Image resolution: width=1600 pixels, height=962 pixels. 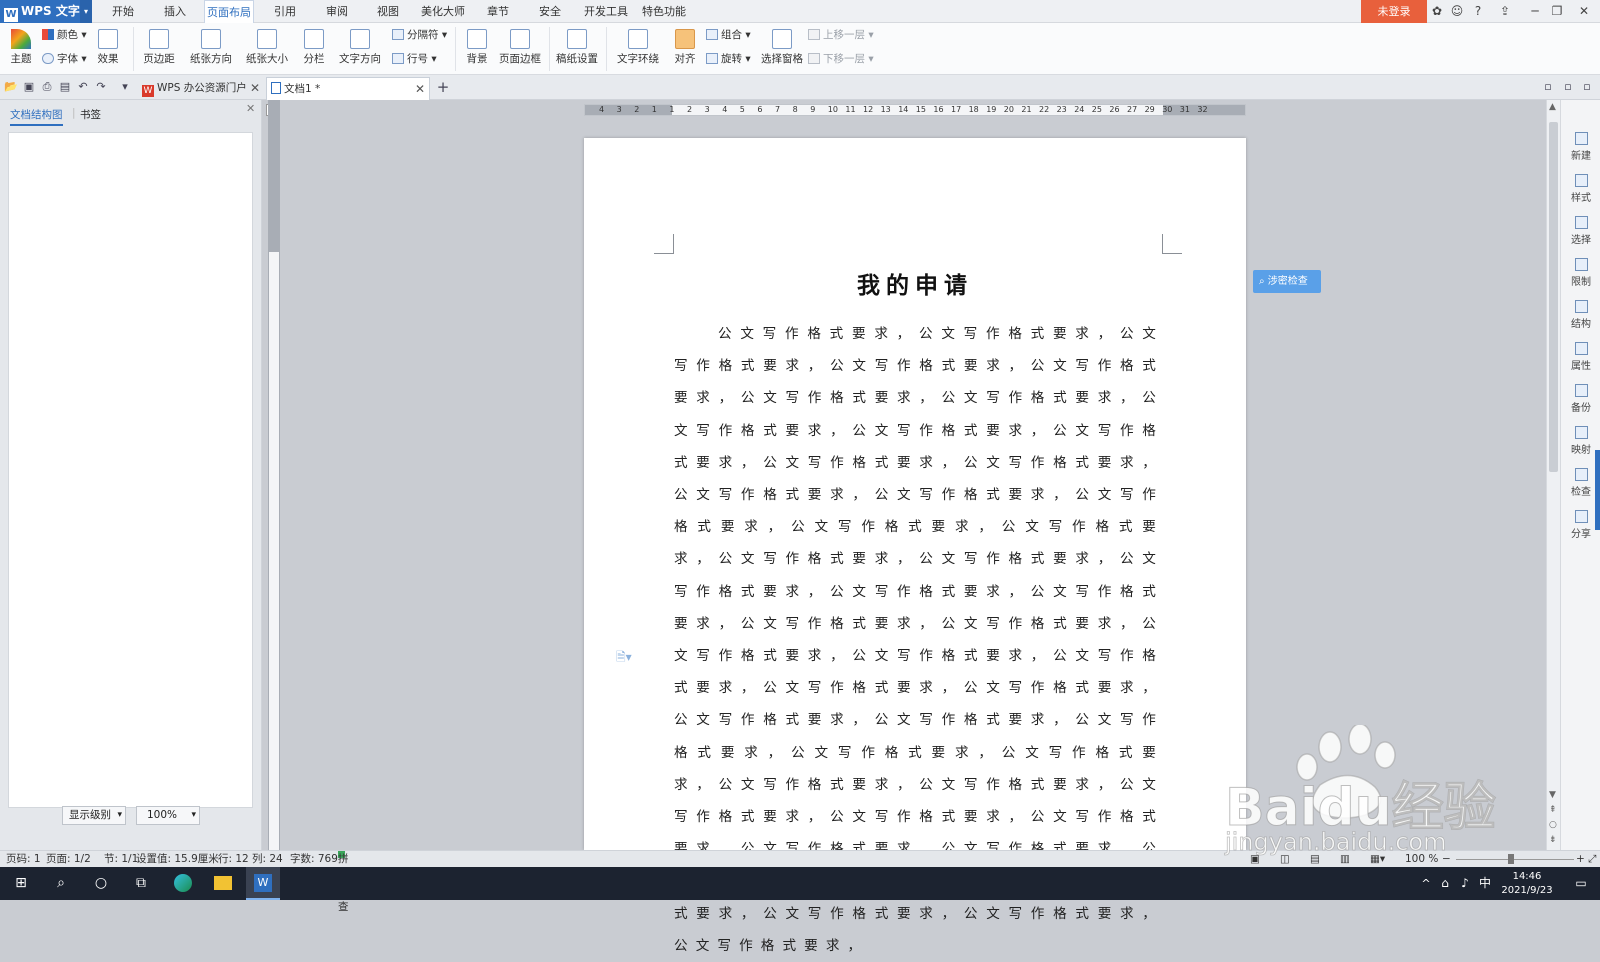 What do you see at coordinates (1553, 297) in the screenshot?
I see `scroll-thumb` at bounding box center [1553, 297].